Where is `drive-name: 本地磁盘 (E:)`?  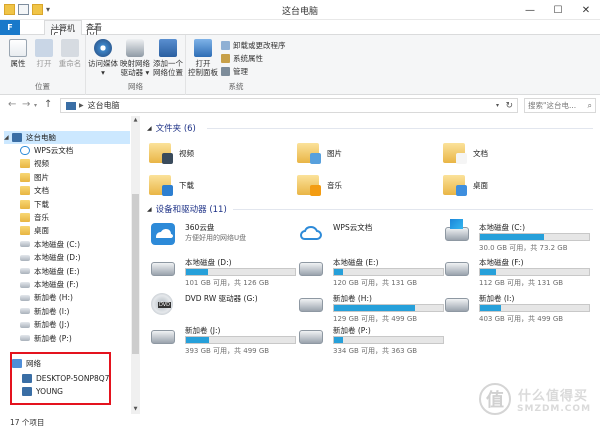
drive-name: 本地磁盘 (E:) is located at coordinates (356, 262).